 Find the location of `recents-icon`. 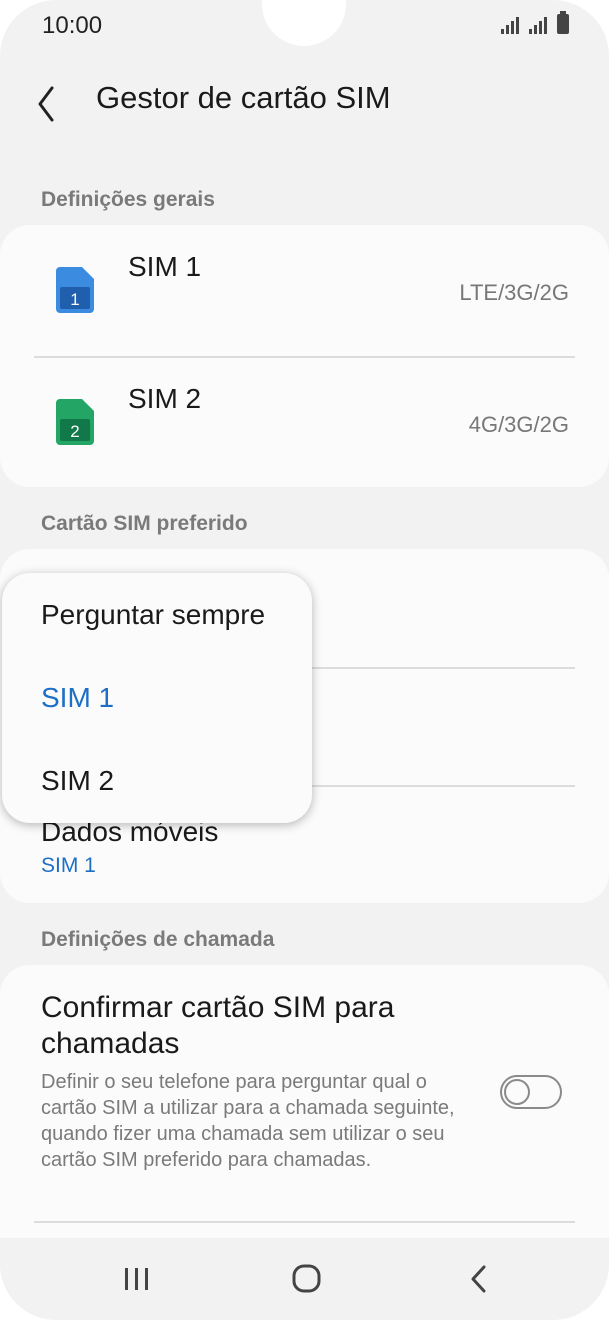

recents-icon is located at coordinates (136, 1279).